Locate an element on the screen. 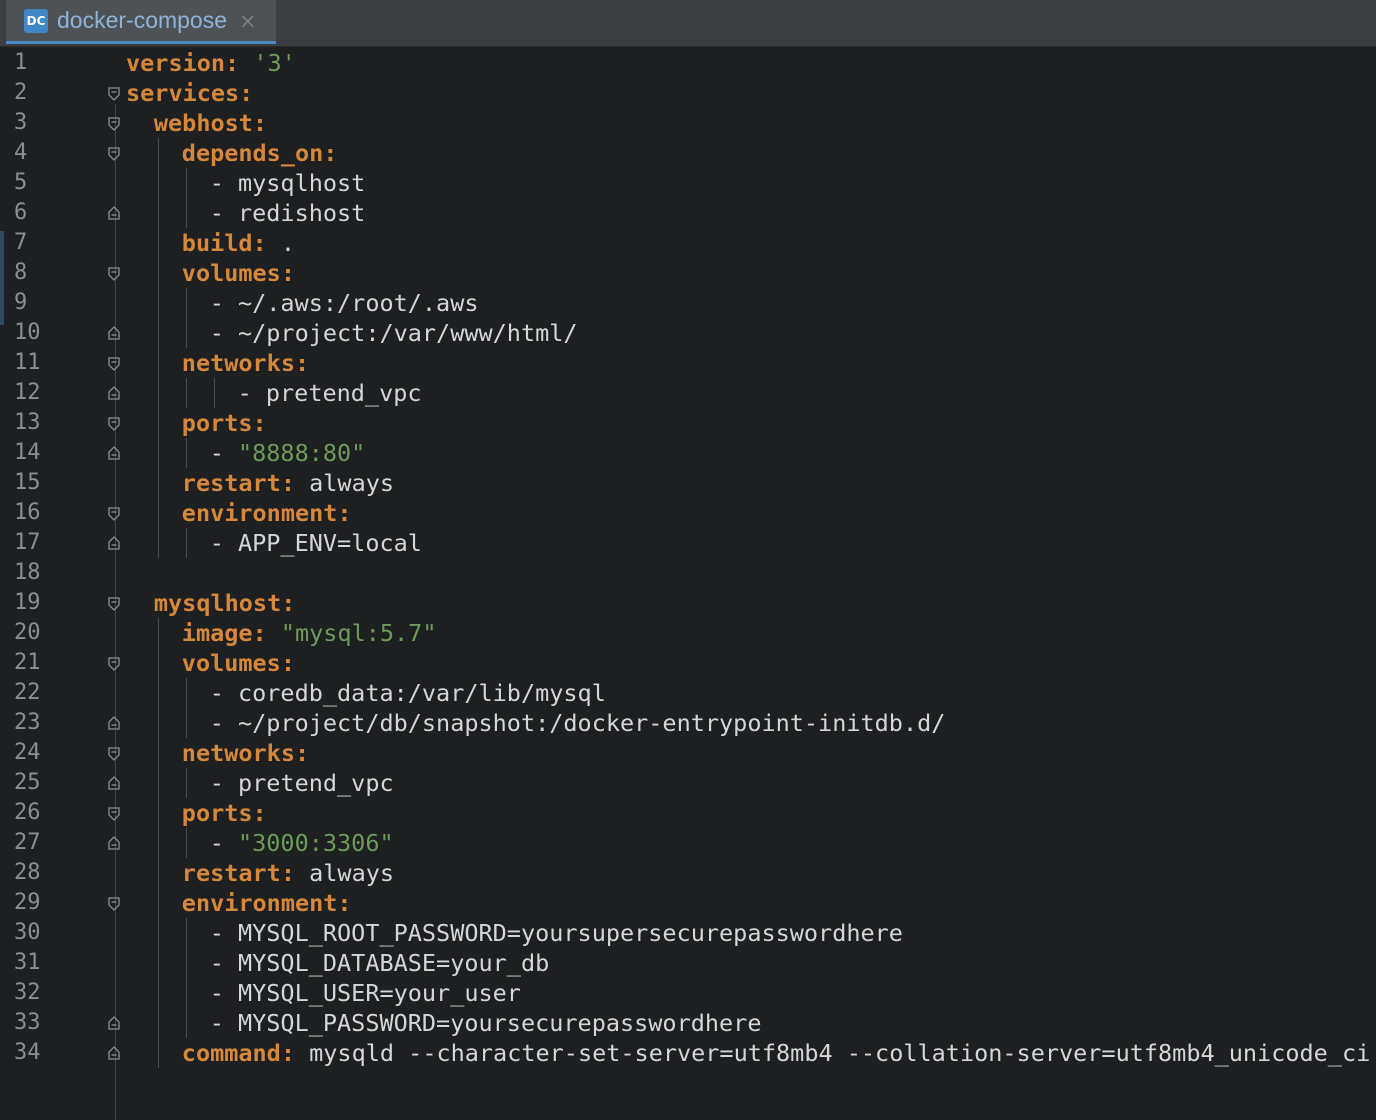 The width and height of the screenshot is (1376, 1120). code-line: 7 build: . is located at coordinates (688, 243).